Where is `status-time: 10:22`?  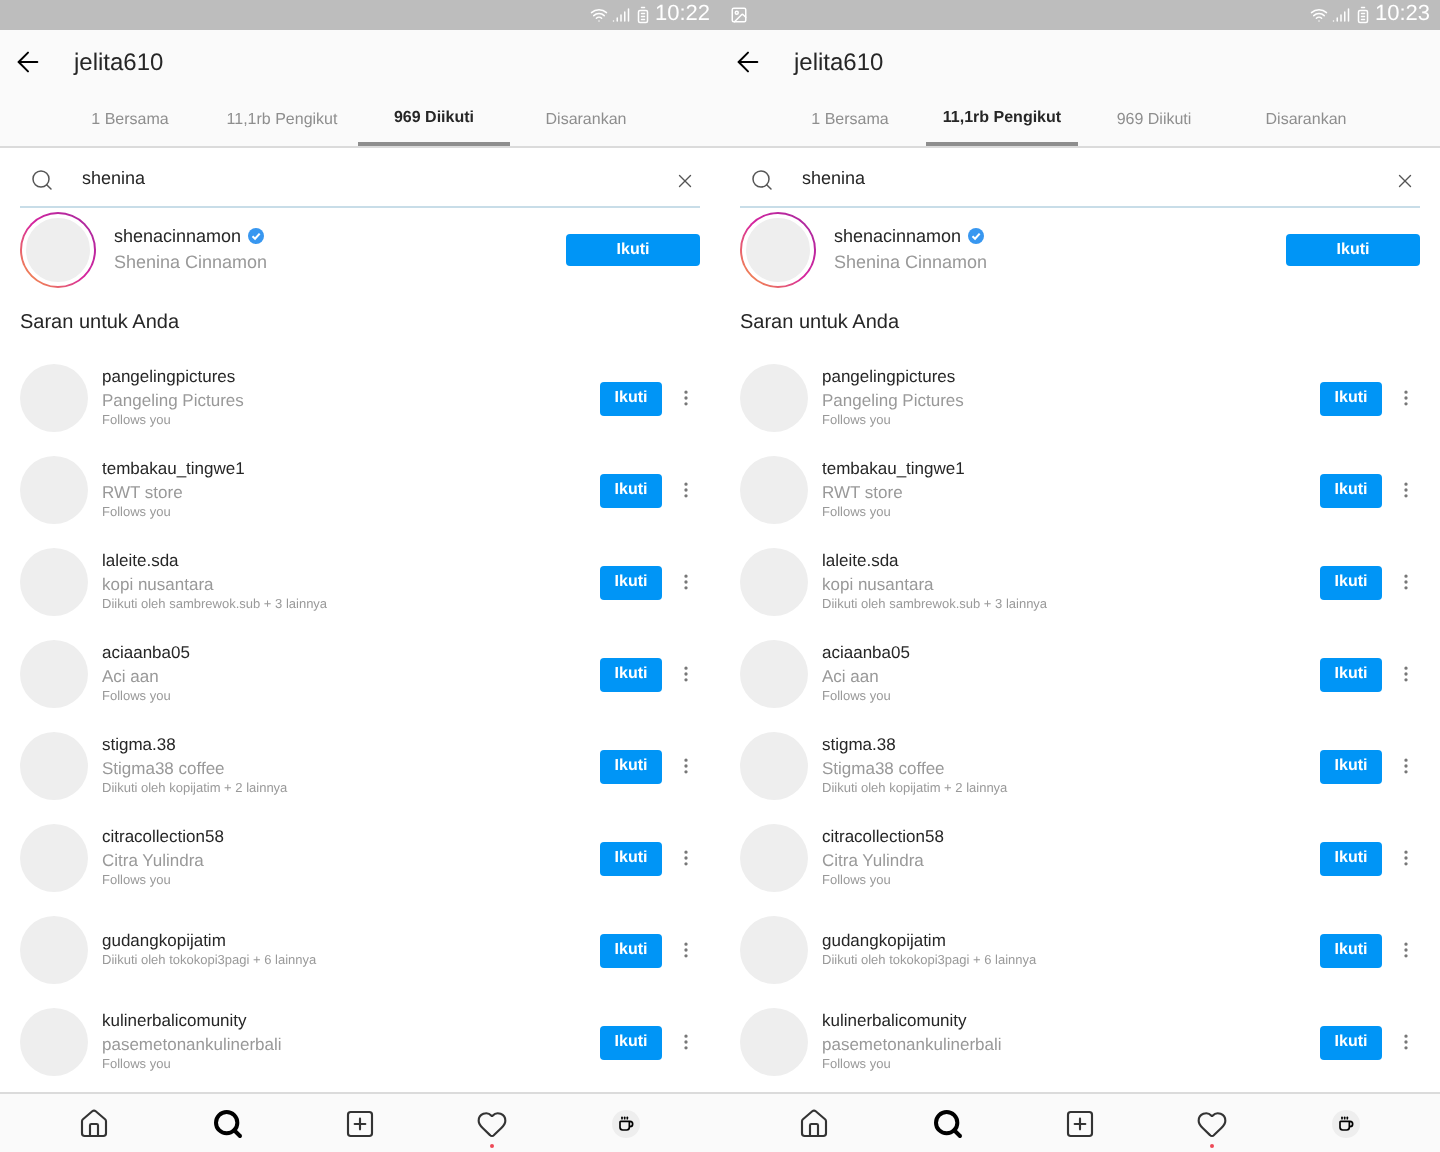
status-time: 10:22 is located at coordinates (682, 15).